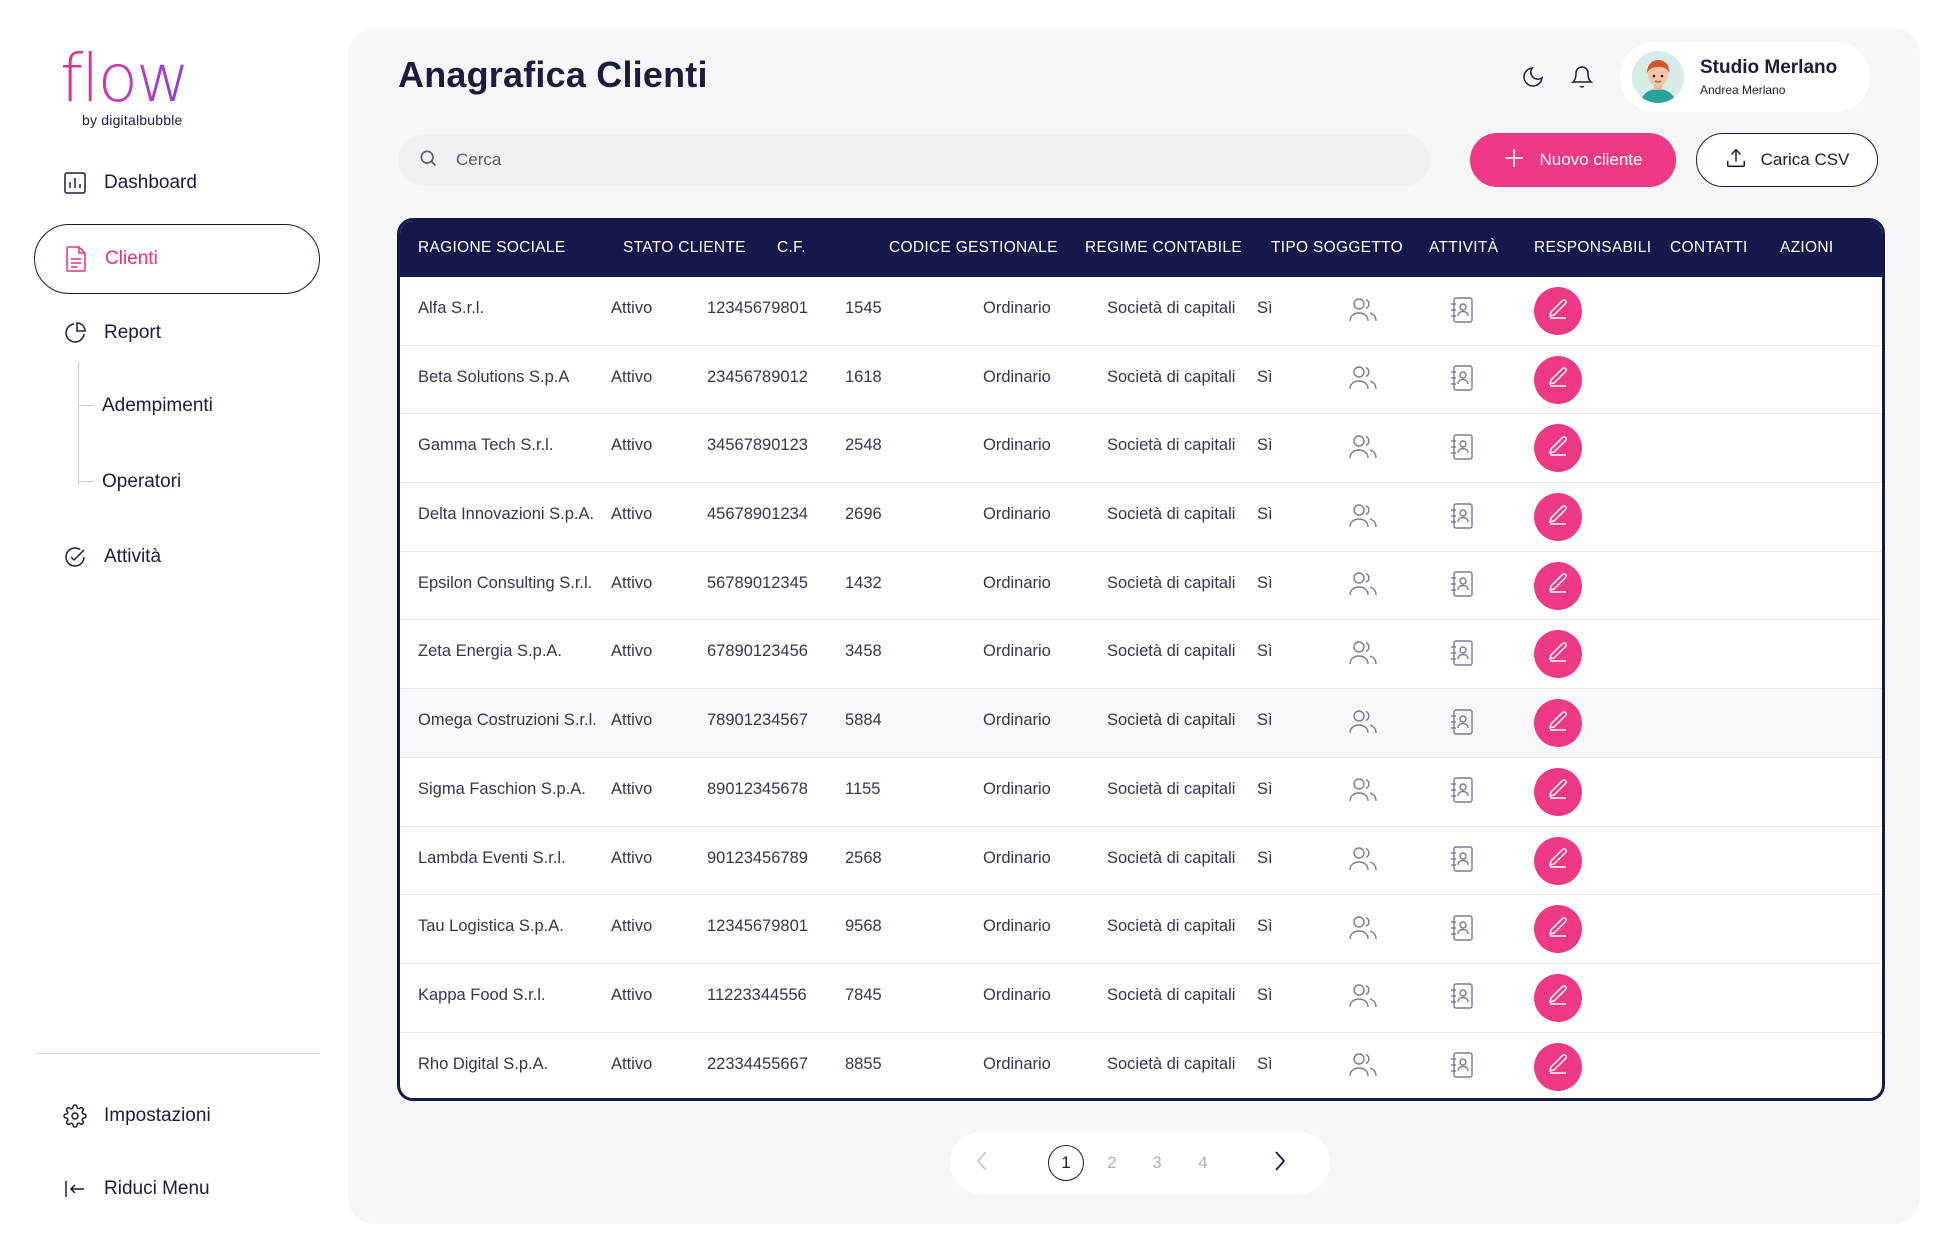  I want to click on user-menu: Studio Merlano Andrea Merlano, so click(1745, 77).